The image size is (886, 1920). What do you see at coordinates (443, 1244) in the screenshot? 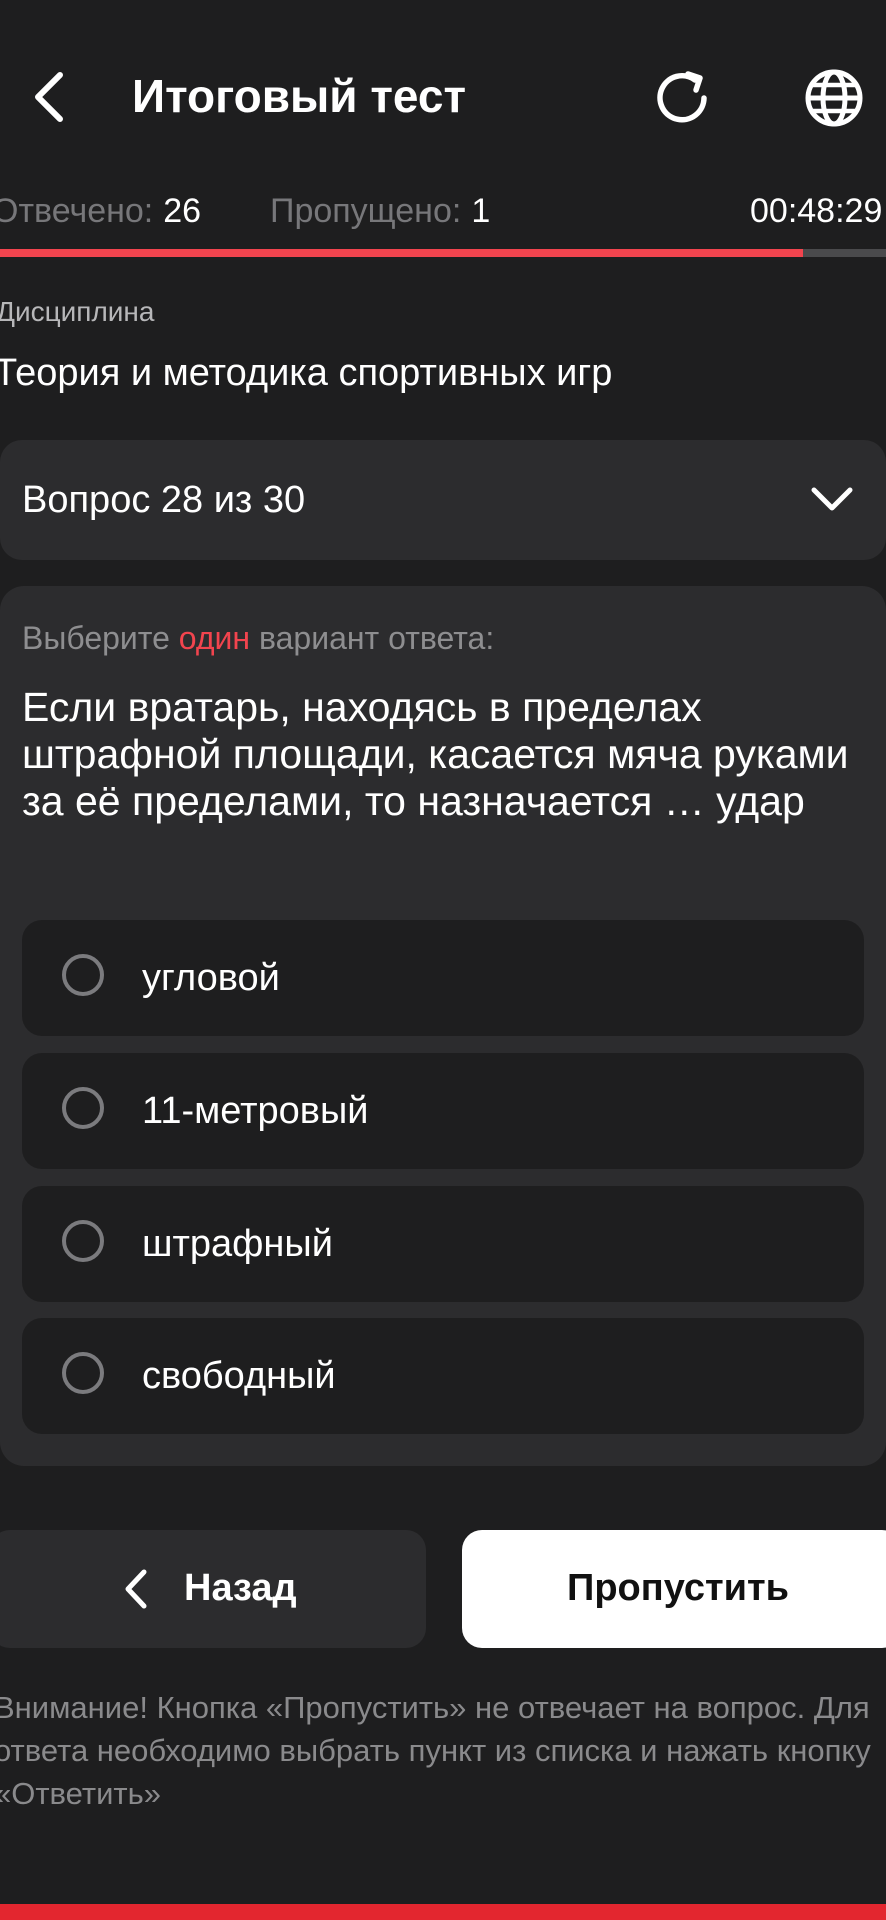
I see `answer-option: штрафный` at bounding box center [443, 1244].